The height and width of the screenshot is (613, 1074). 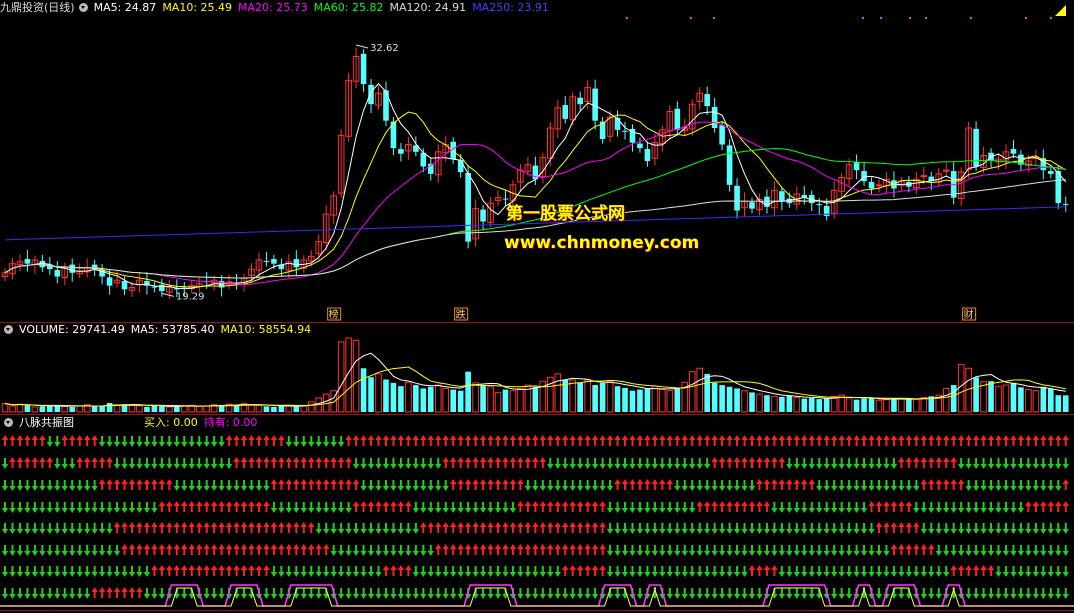 What do you see at coordinates (510, 7) in the screenshot?
I see `ma250-value: MA250: 23.91` at bounding box center [510, 7].